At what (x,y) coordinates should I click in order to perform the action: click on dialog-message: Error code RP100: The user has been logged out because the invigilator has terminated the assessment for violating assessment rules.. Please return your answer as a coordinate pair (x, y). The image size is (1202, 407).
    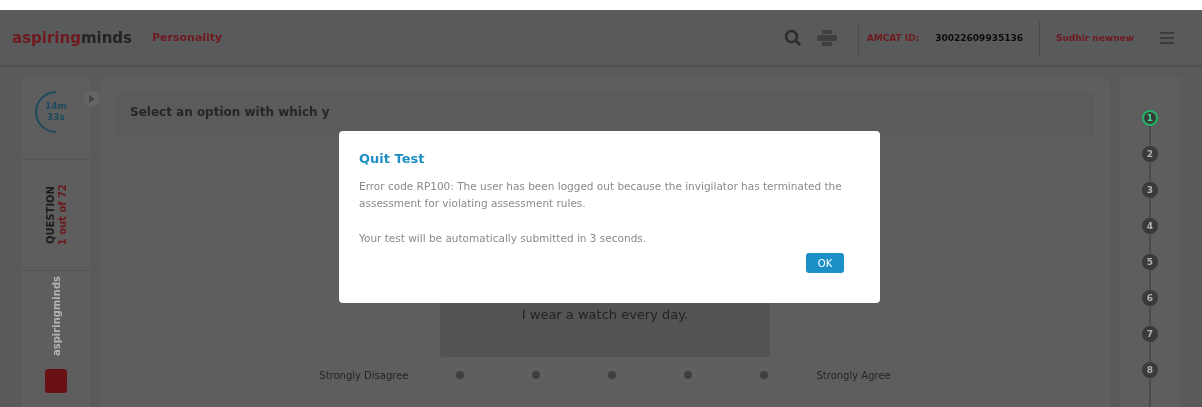
    Looking at the image, I should click on (601, 195).